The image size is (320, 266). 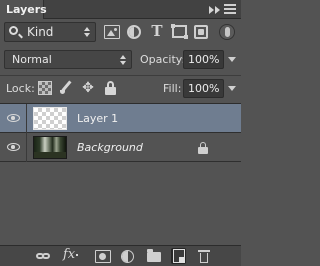 I want to click on hamburger-menu-icon, so click(x=230, y=9).